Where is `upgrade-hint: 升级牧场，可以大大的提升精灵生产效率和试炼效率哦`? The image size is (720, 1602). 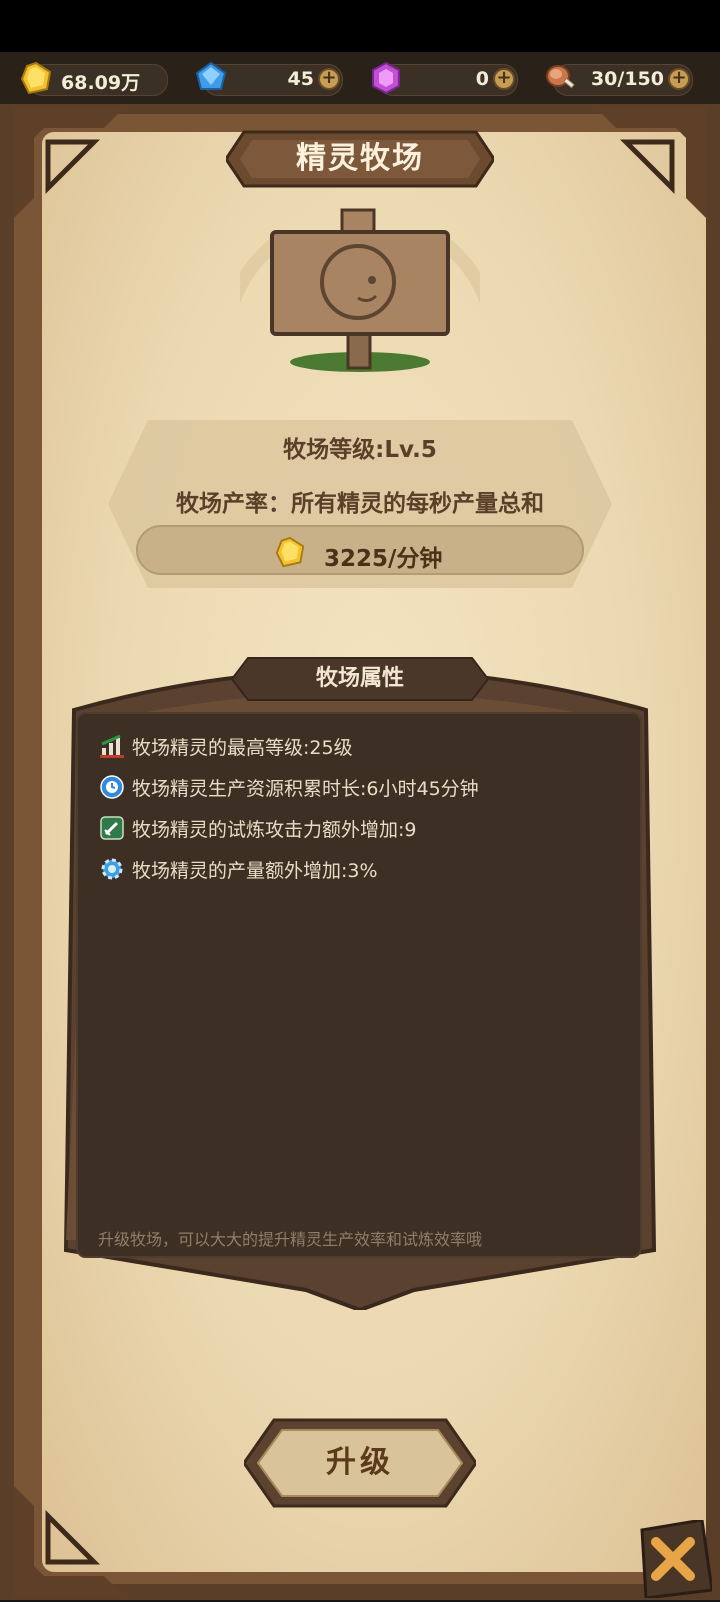
upgrade-hint: 升级牧场，可以大大的提升精灵生产效率和试炼效率哦 is located at coordinates (290, 1239).